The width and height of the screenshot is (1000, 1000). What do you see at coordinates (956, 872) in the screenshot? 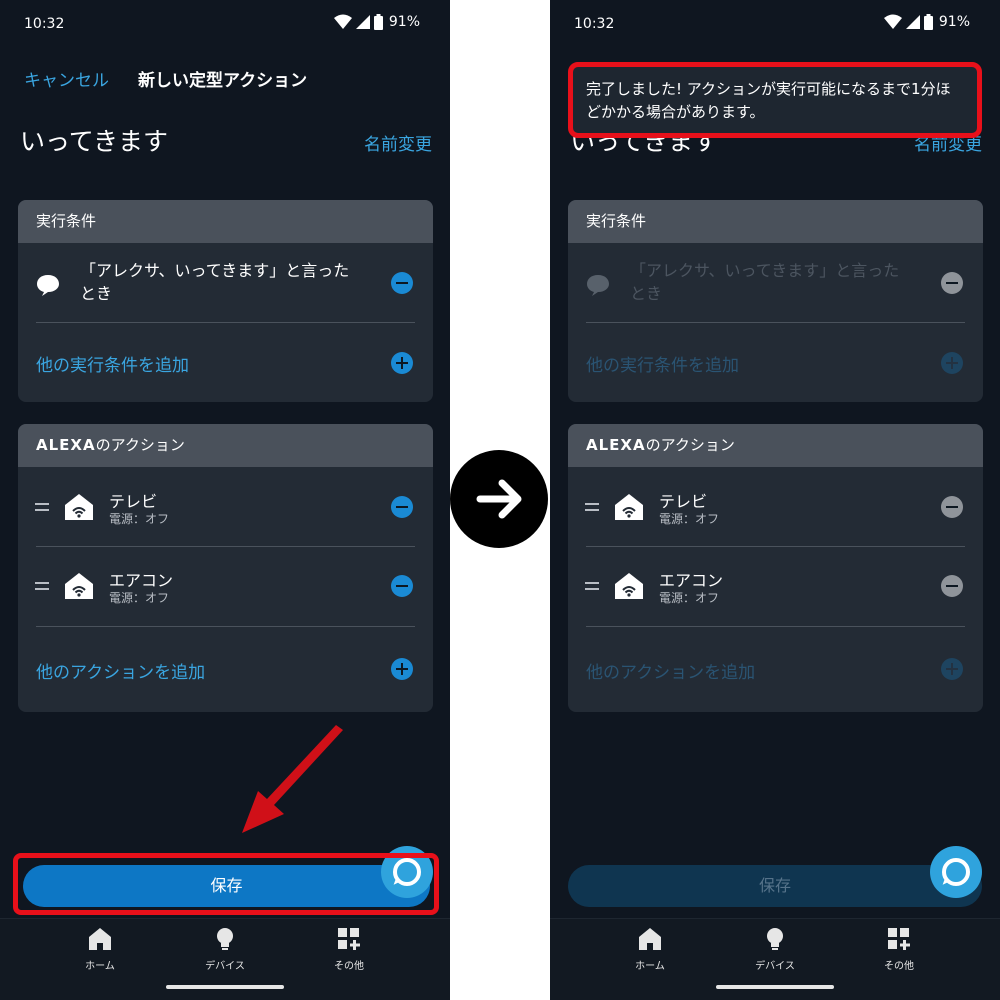
I see `alexa-button` at bounding box center [956, 872].